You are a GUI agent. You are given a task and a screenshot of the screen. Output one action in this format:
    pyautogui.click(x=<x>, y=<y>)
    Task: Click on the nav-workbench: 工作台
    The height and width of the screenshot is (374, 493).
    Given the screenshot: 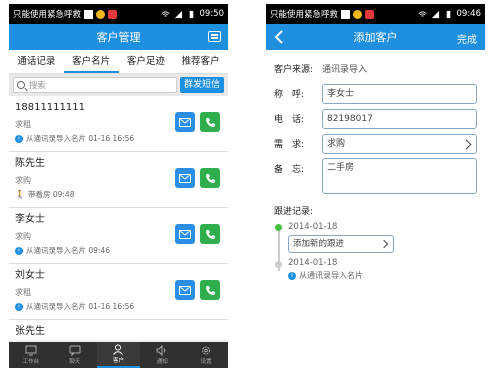 What is the action you would take?
    pyautogui.click(x=31, y=355)
    